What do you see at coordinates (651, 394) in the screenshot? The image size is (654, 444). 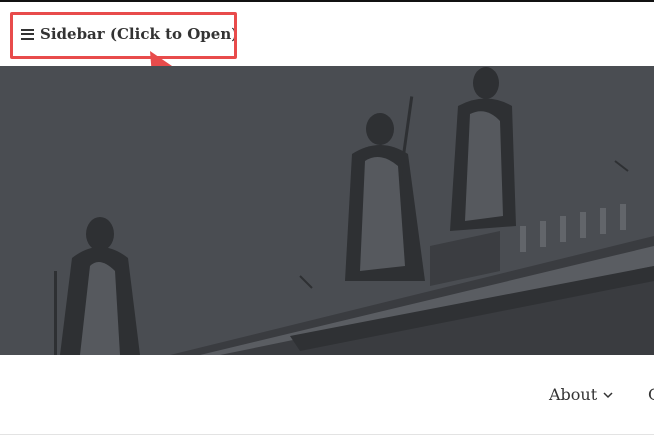 I see `nav-item-next: C` at bounding box center [651, 394].